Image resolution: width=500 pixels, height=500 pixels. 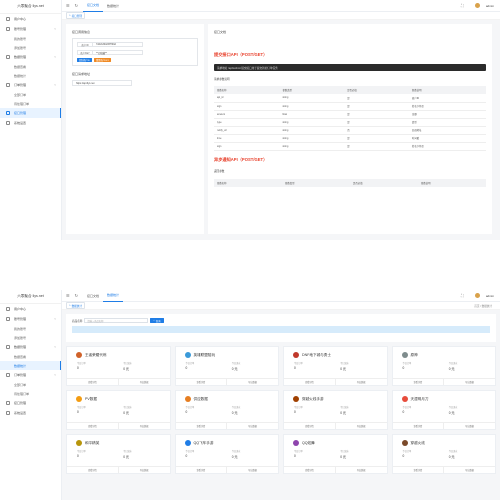 I want to click on tag-api: ⌂ 接口管理, so click(x=75, y=15).